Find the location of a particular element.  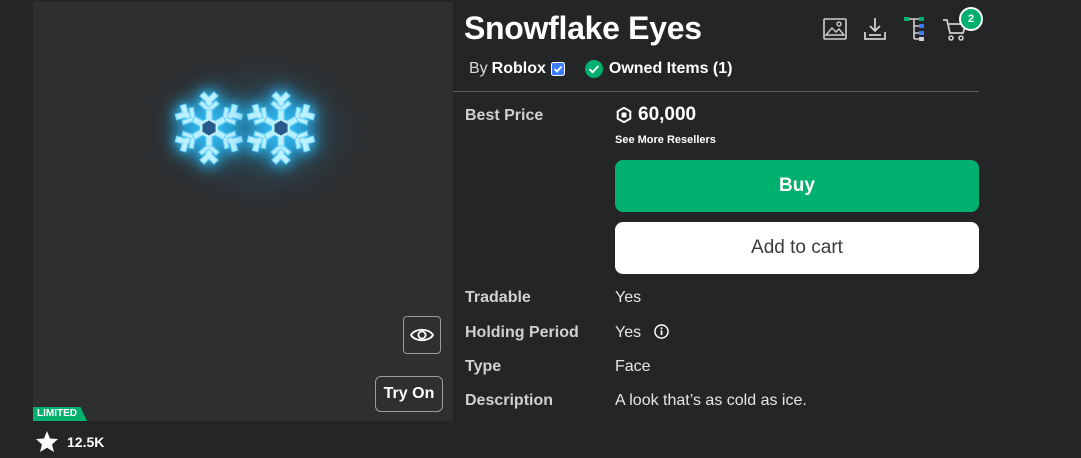

best-price-label: Best Price is located at coordinates (504, 115).